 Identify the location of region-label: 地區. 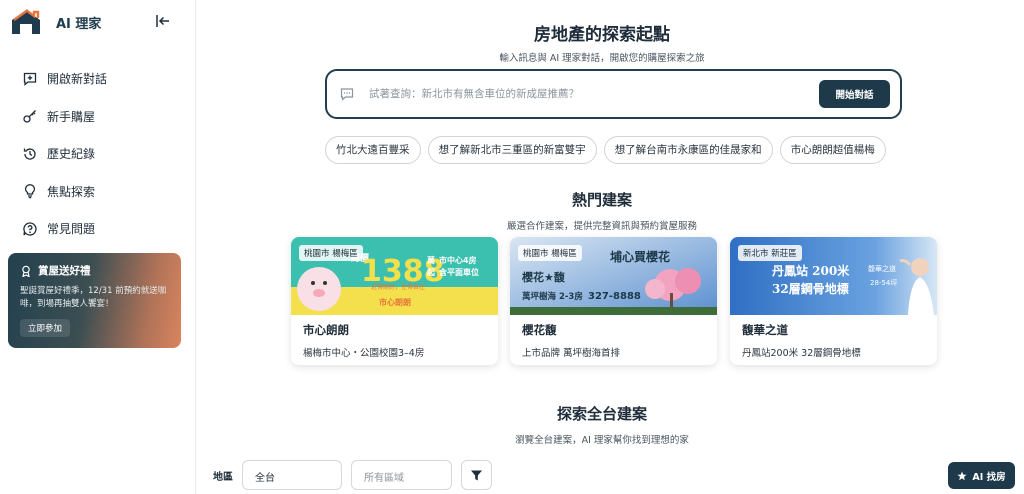
(223, 477).